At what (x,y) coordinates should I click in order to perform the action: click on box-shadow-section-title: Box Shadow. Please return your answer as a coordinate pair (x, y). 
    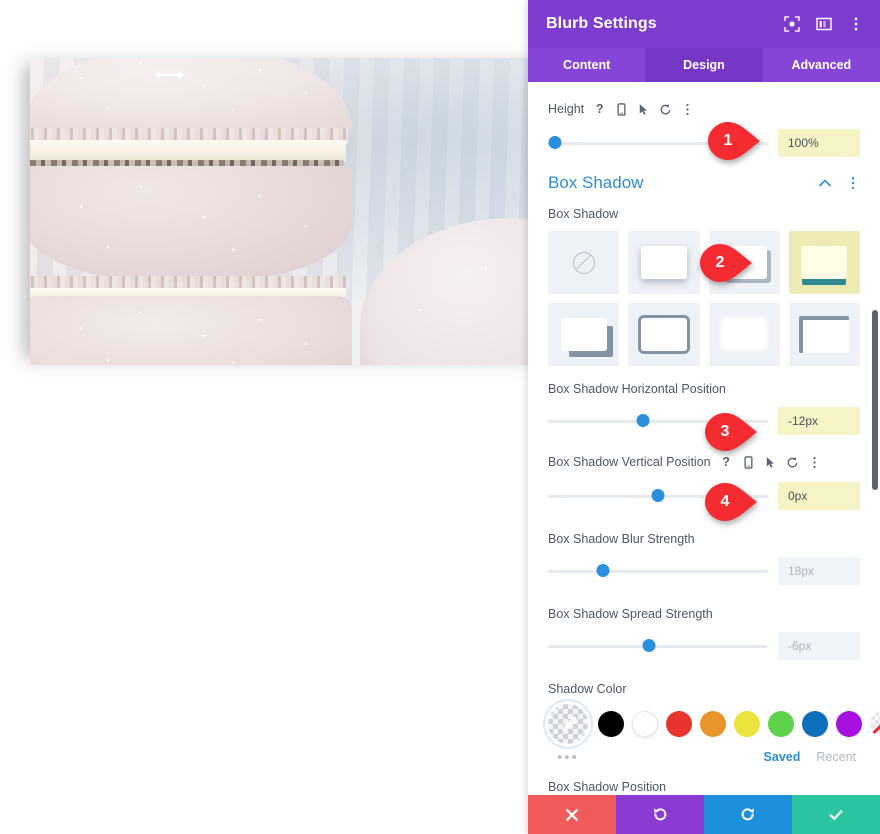
    Looking at the image, I should click on (596, 182).